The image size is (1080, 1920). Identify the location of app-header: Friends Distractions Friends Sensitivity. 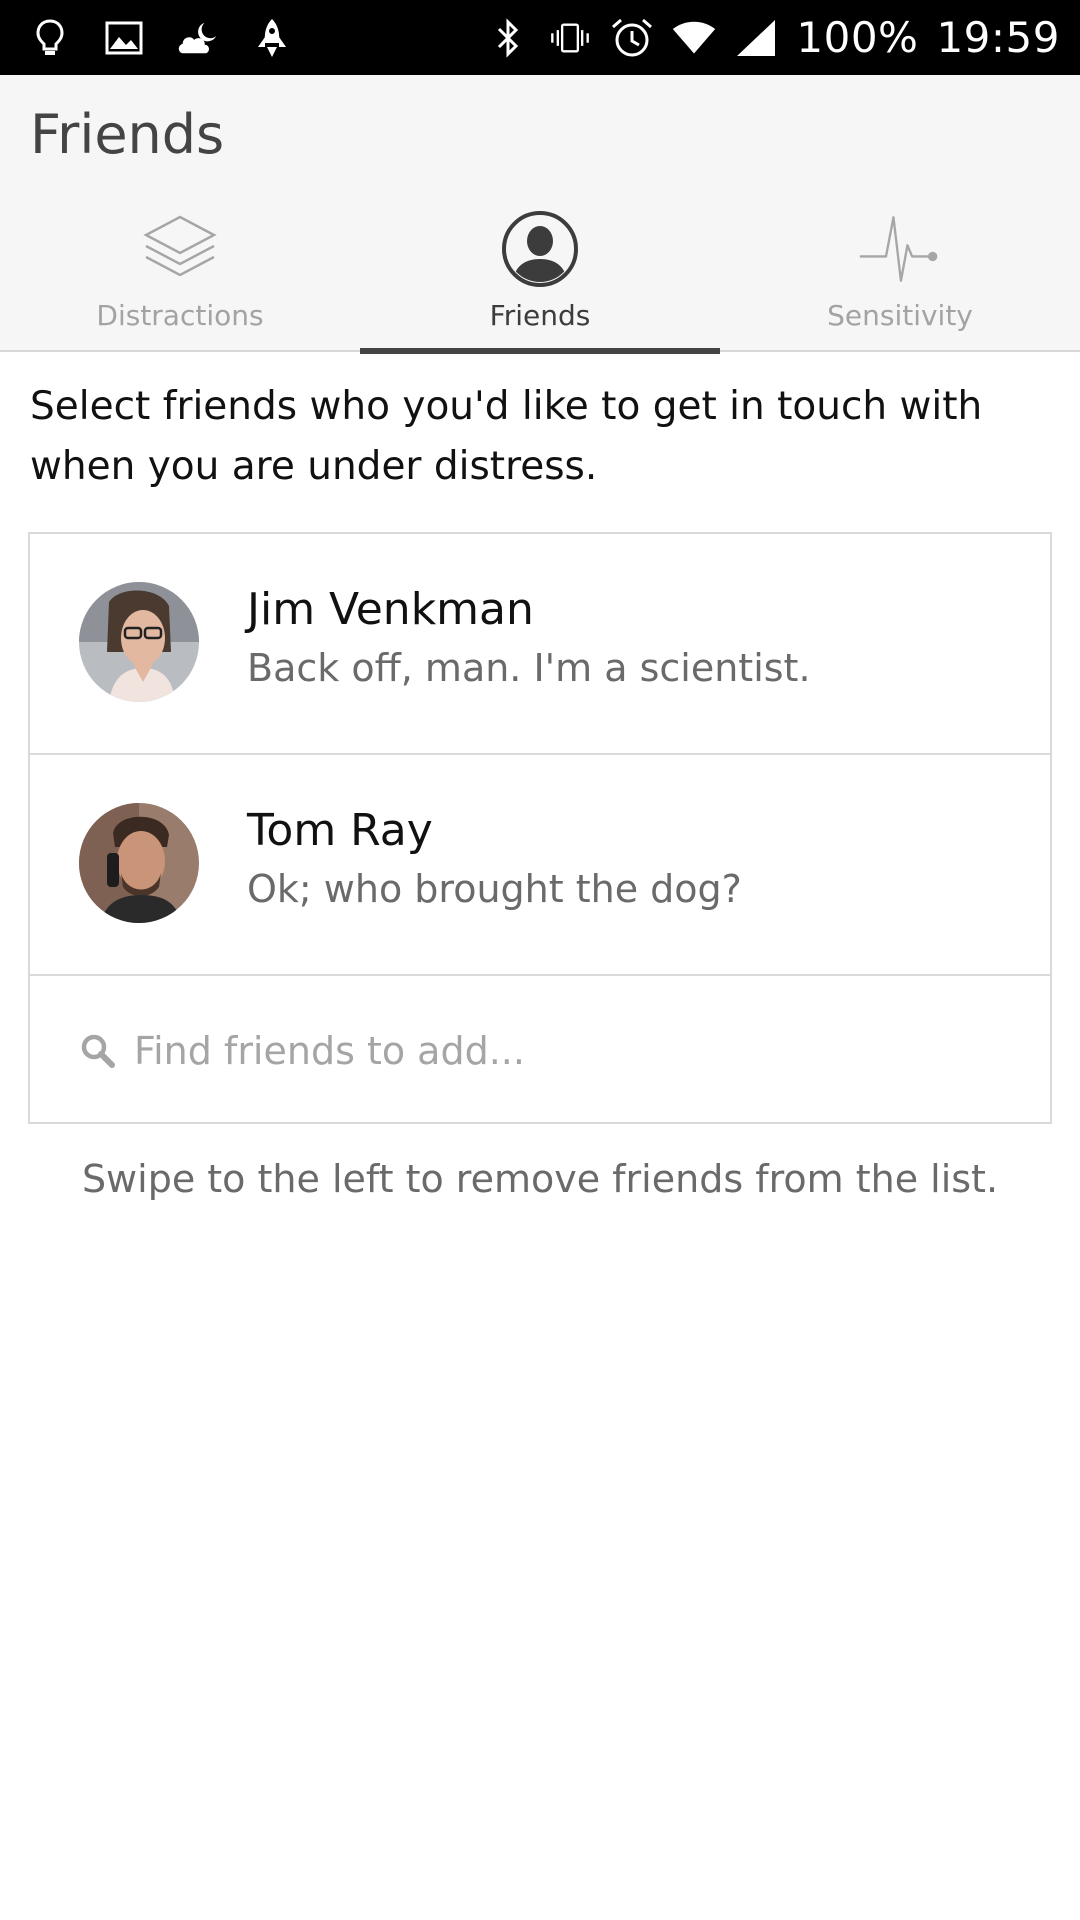
(540, 214).